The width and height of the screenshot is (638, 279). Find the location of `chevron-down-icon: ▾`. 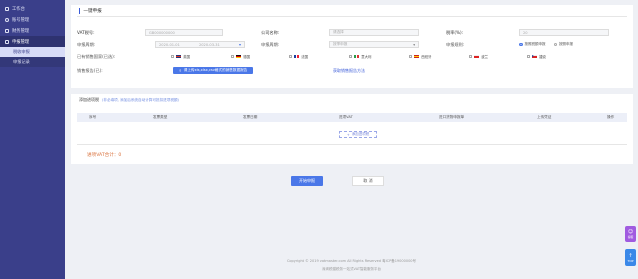

chevron-down-icon: ▾ is located at coordinates (414, 44).